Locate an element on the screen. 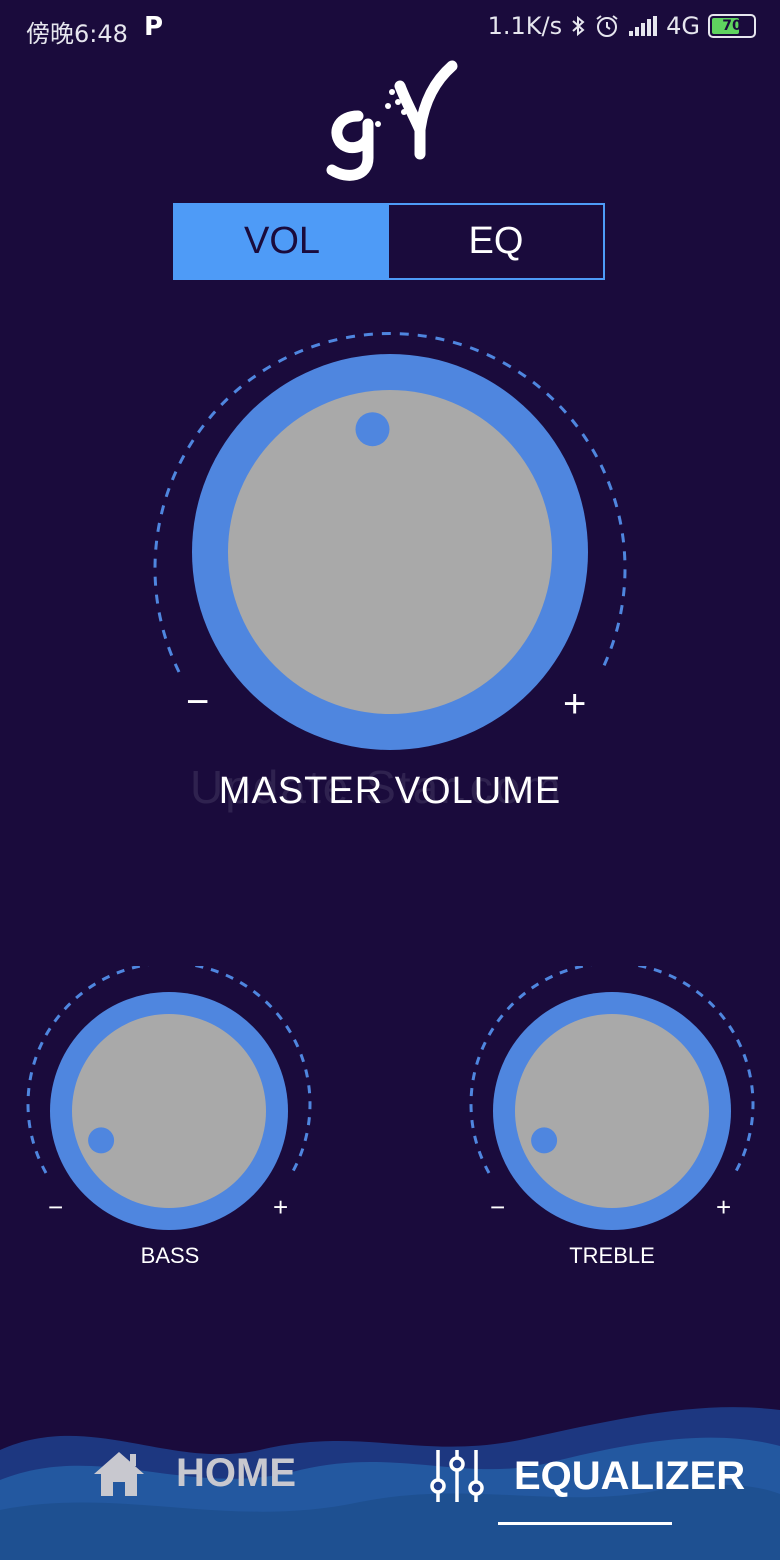 This screenshot has width=780, height=1560. master-volume-indicator is located at coordinates (372, 429).